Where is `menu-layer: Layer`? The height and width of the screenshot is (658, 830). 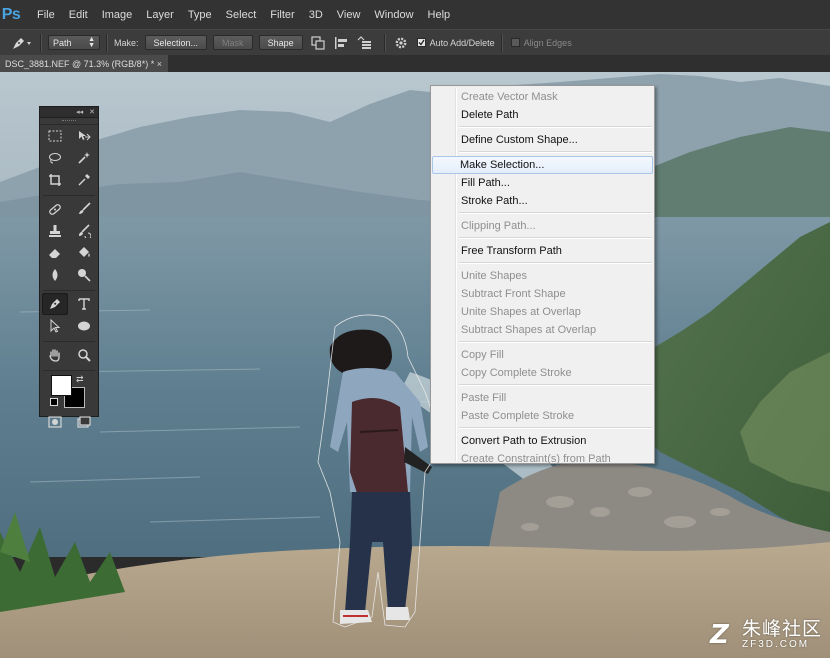
menu-layer: Layer is located at coordinates (160, 14).